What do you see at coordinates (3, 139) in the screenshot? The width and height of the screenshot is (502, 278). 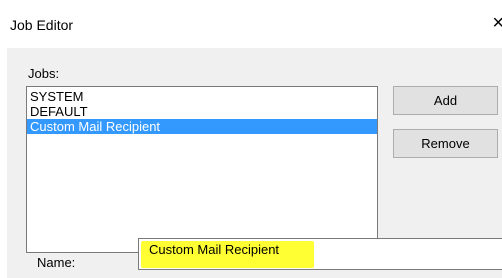 I see `window-edge` at bounding box center [3, 139].